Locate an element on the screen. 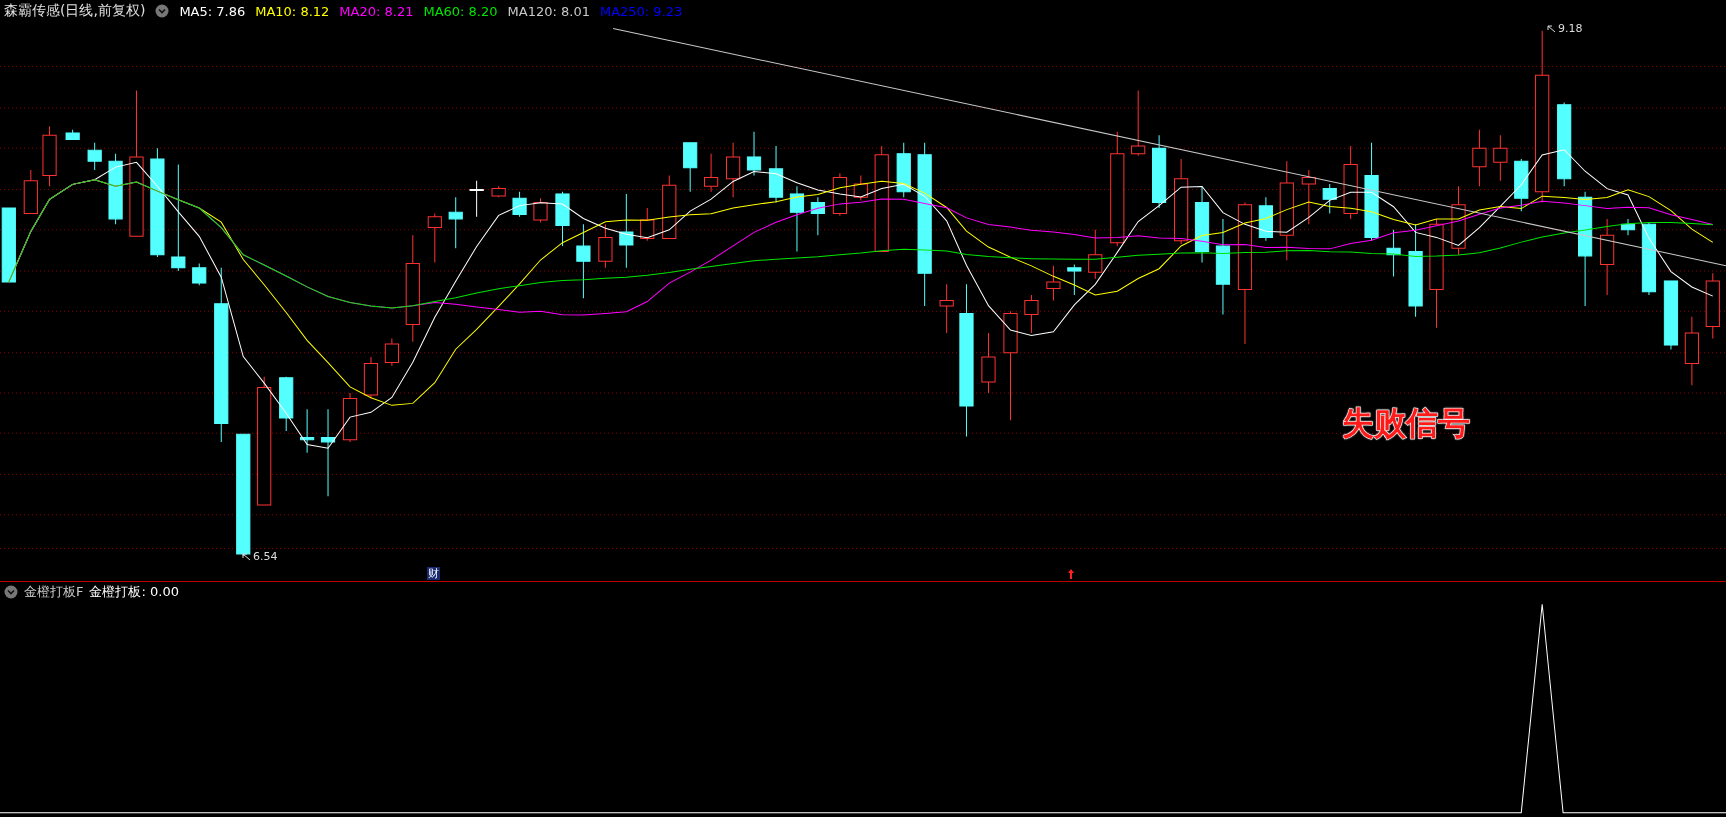 The height and width of the screenshot is (817, 1726). indicator-title: 金橙打板F is located at coordinates (54, 592).